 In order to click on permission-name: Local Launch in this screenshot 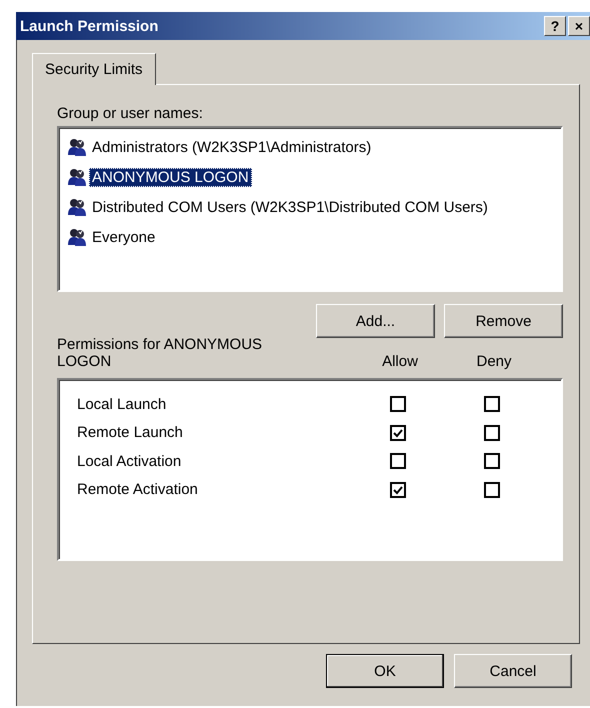, I will do `click(122, 404)`.